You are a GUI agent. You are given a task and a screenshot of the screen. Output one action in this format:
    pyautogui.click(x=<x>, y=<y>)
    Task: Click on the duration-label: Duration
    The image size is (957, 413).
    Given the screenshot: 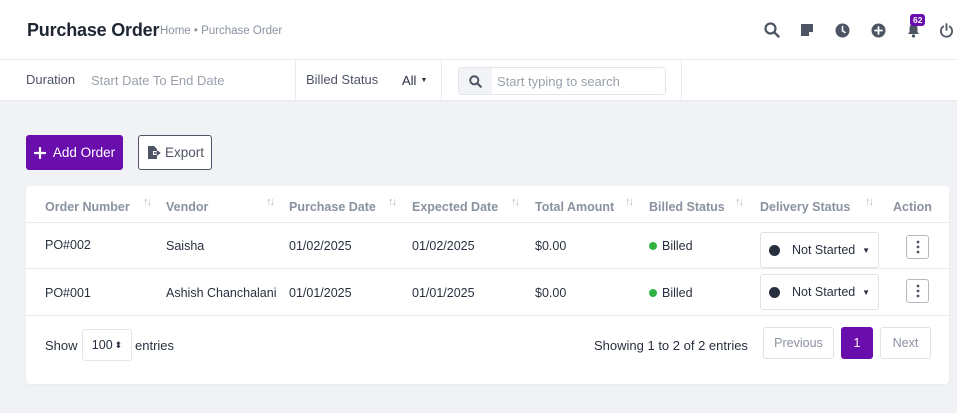 What is the action you would take?
    pyautogui.click(x=51, y=79)
    